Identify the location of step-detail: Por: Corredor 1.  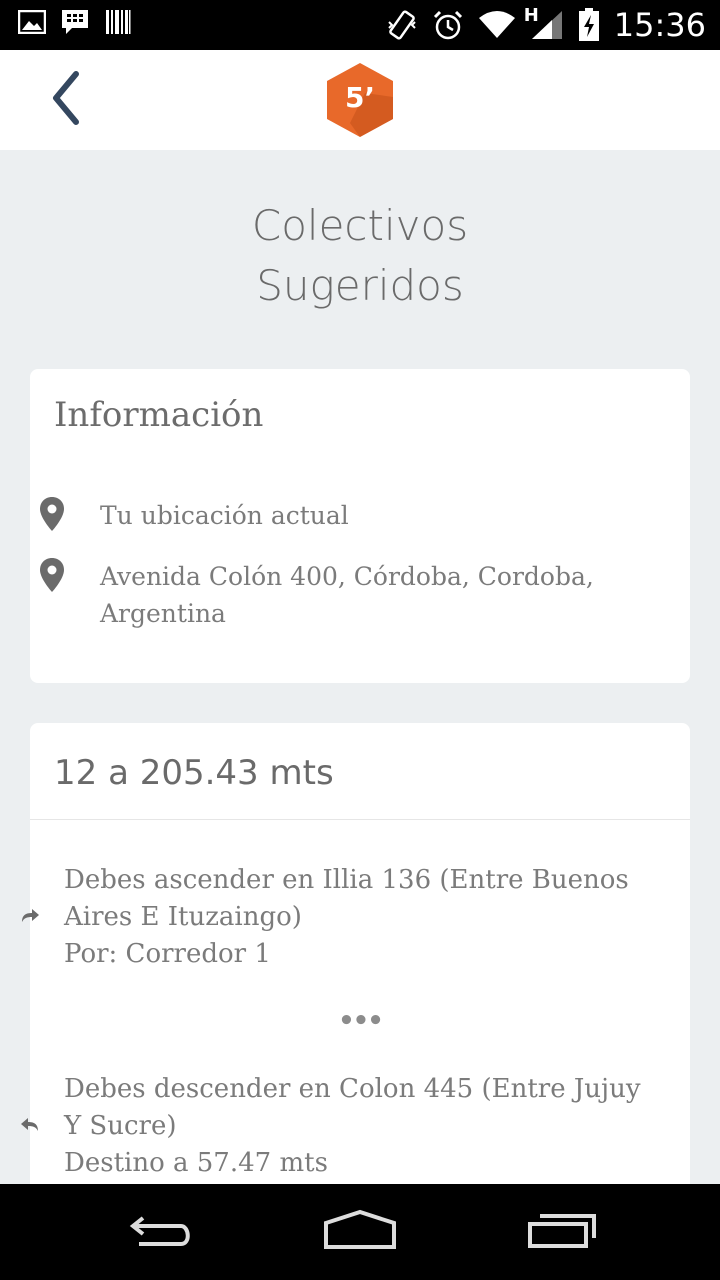
(167, 954).